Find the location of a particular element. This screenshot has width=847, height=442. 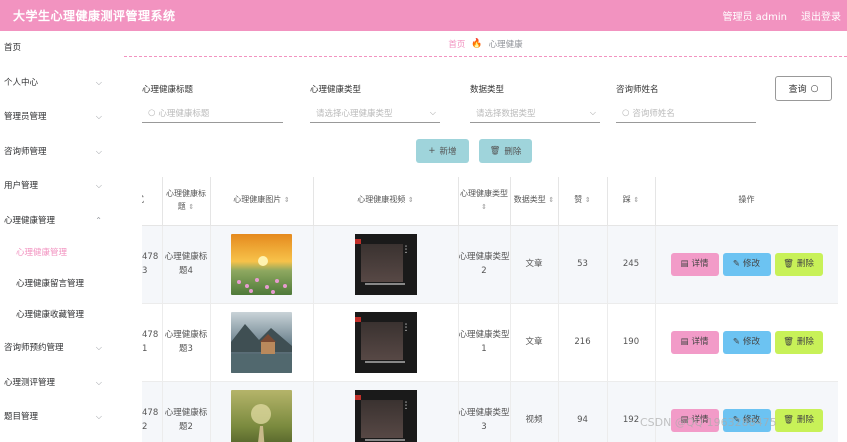

breadcrumb-home: 首页 is located at coordinates (456, 44).